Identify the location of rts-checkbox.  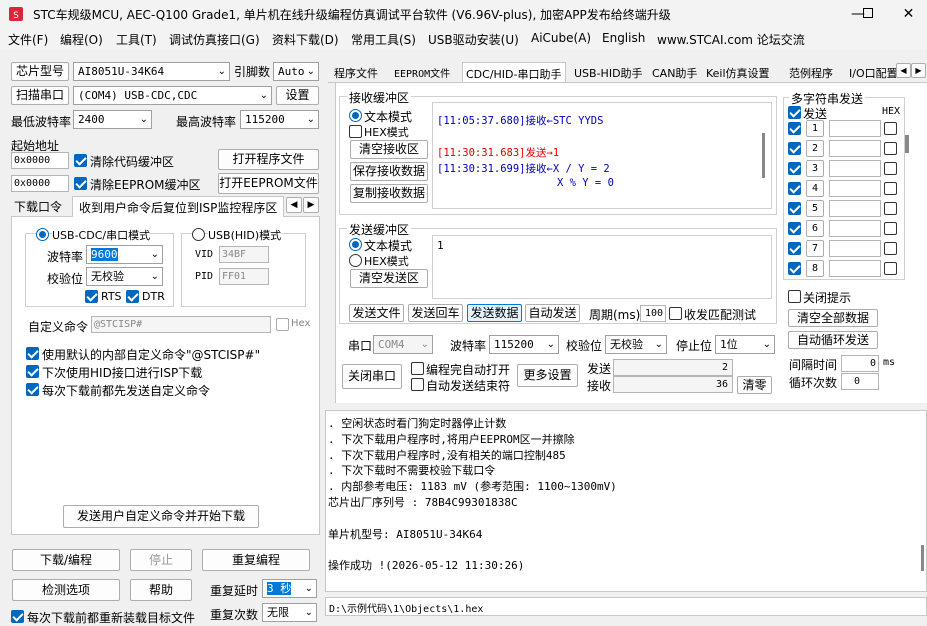
(91, 296).